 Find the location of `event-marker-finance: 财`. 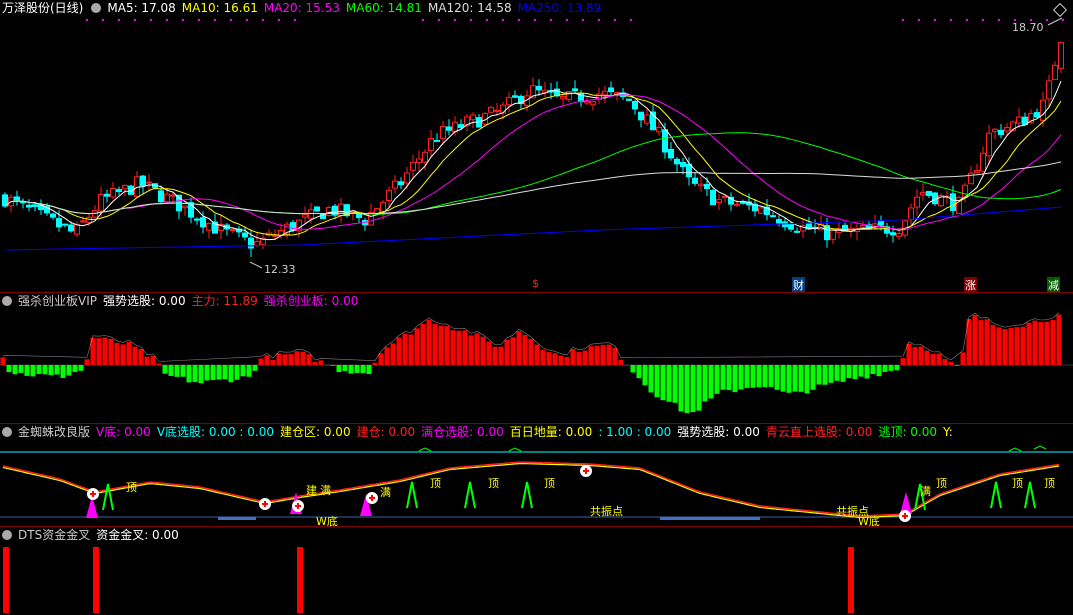

event-marker-finance: 财 is located at coordinates (798, 285).